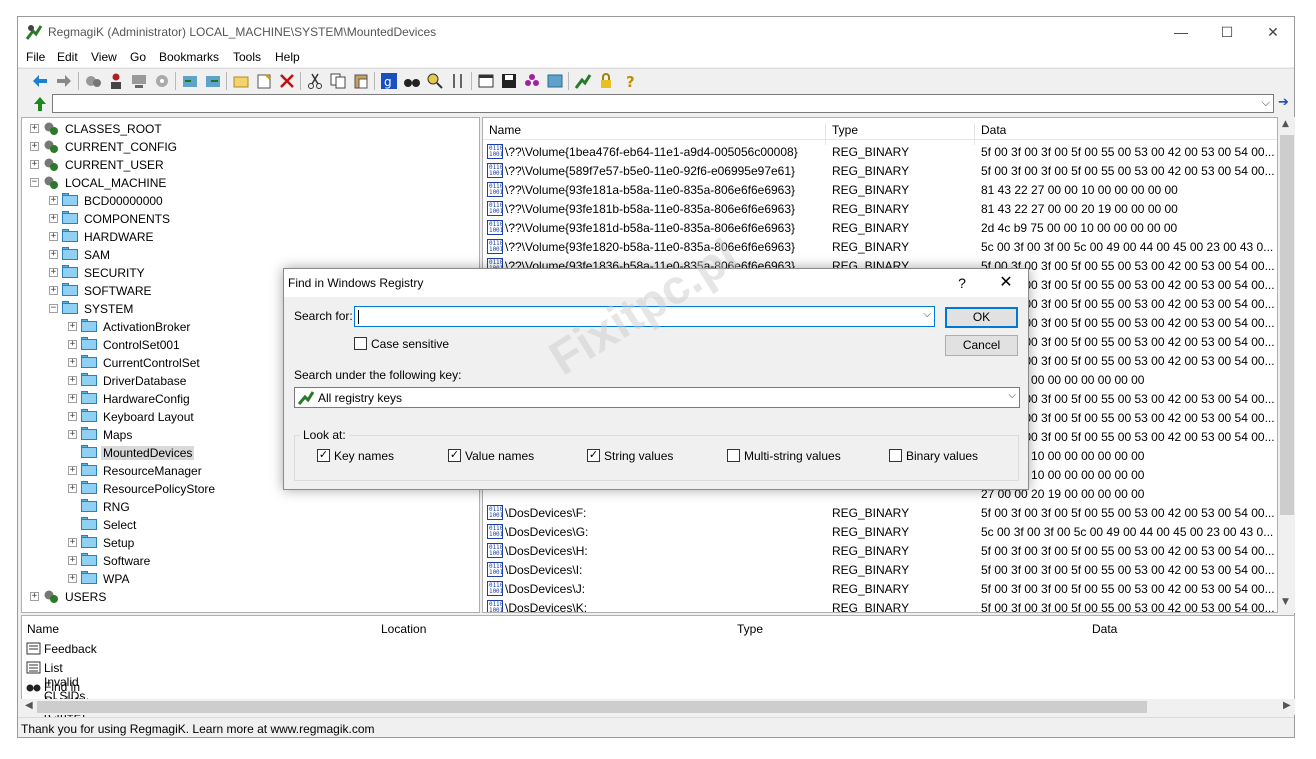  I want to click on export-icon, so click(213, 81).